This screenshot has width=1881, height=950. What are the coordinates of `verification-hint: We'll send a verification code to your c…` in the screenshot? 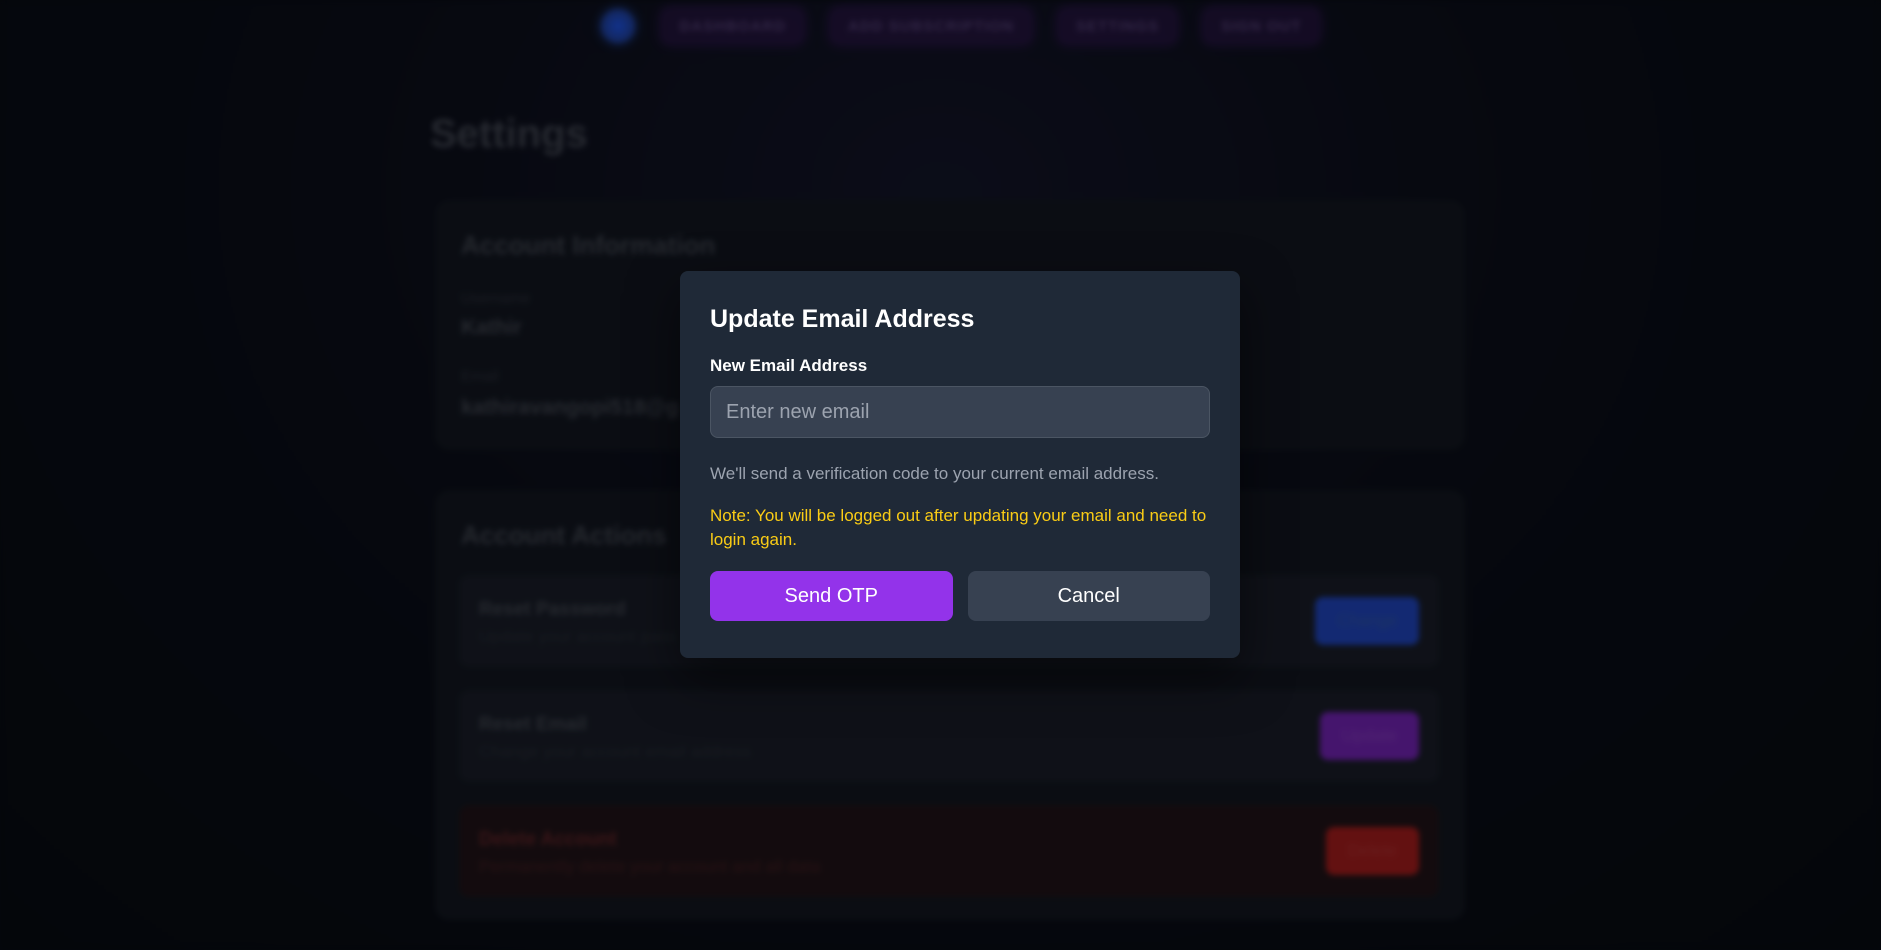 It's located at (934, 473).